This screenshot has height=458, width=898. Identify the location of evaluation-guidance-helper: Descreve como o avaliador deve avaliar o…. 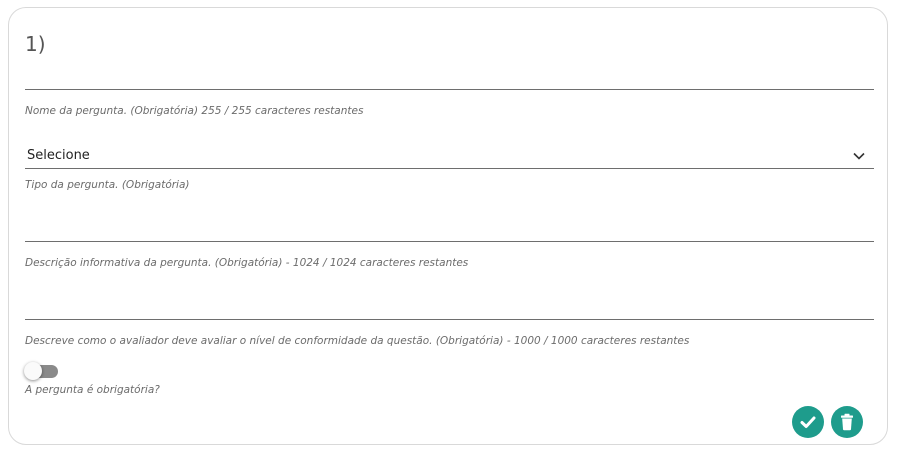
(357, 341).